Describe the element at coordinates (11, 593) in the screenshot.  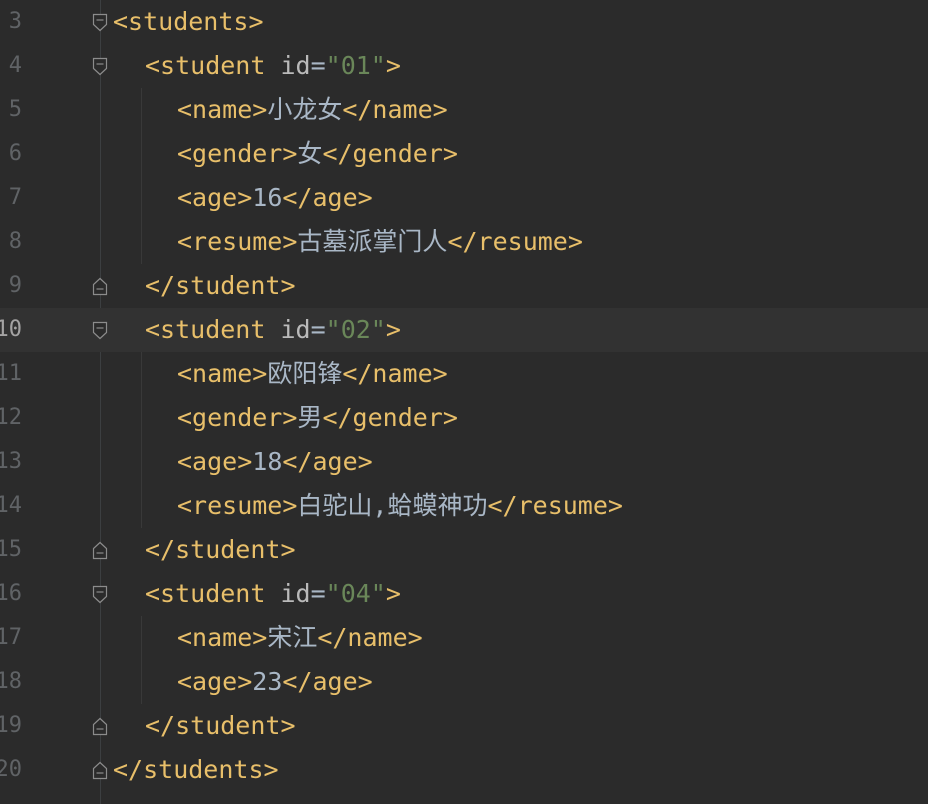
I see `line-number: 16` at that location.